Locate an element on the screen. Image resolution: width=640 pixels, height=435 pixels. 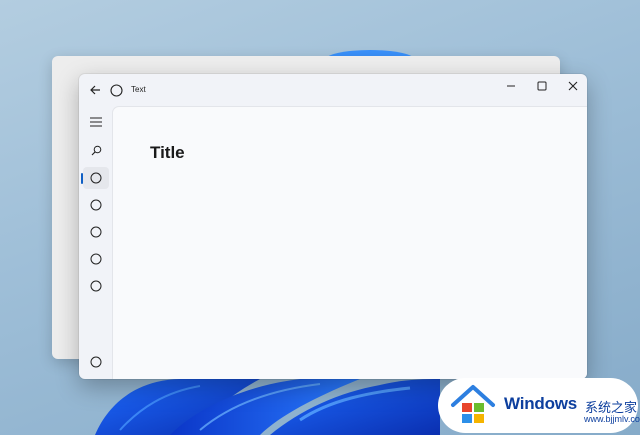
watermark-brand: Windows is located at coordinates (541, 403).